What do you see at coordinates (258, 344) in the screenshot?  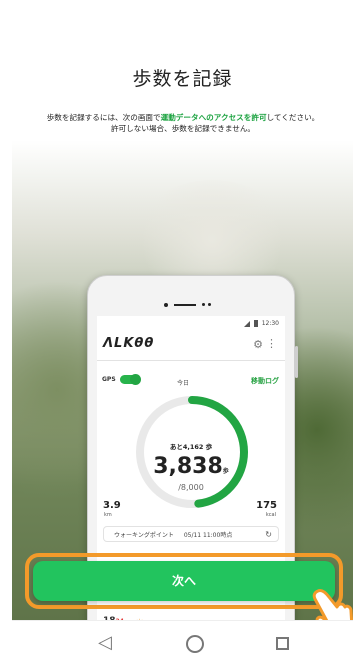 I see `gear-icon: ⚙` at bounding box center [258, 344].